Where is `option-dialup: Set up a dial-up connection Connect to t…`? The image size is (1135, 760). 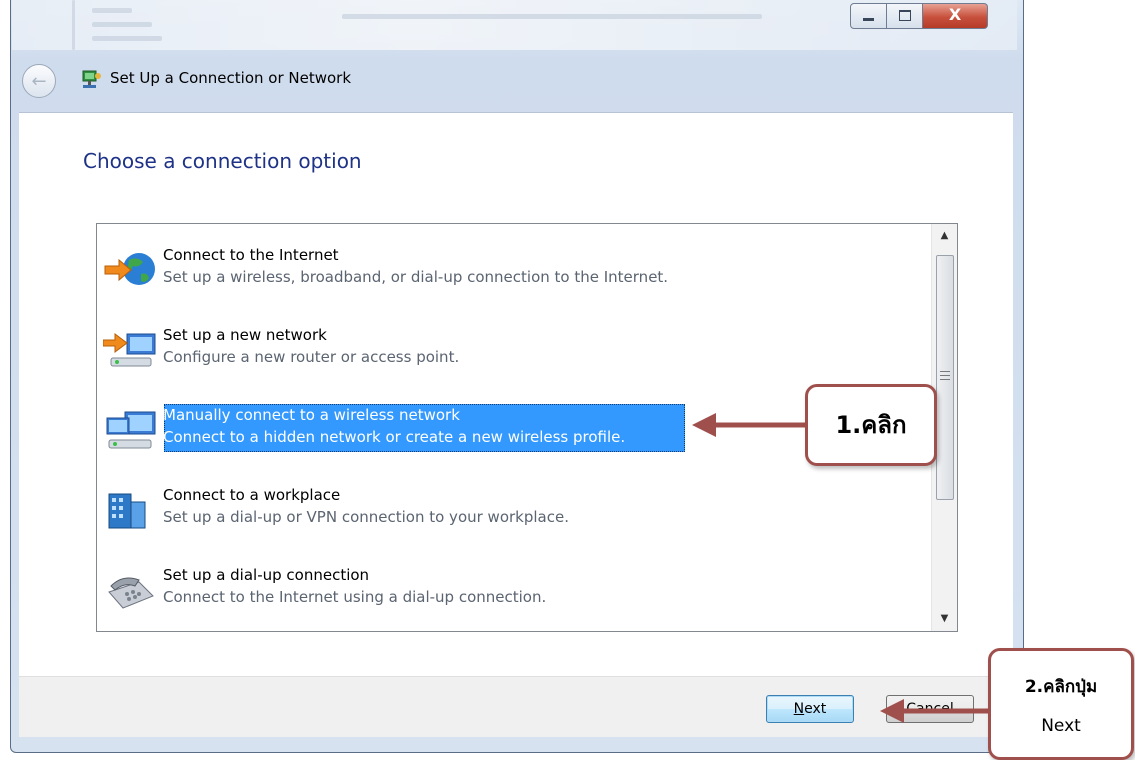
option-dialup: Set up a dial-up connection Connect to t… is located at coordinates (411, 588).